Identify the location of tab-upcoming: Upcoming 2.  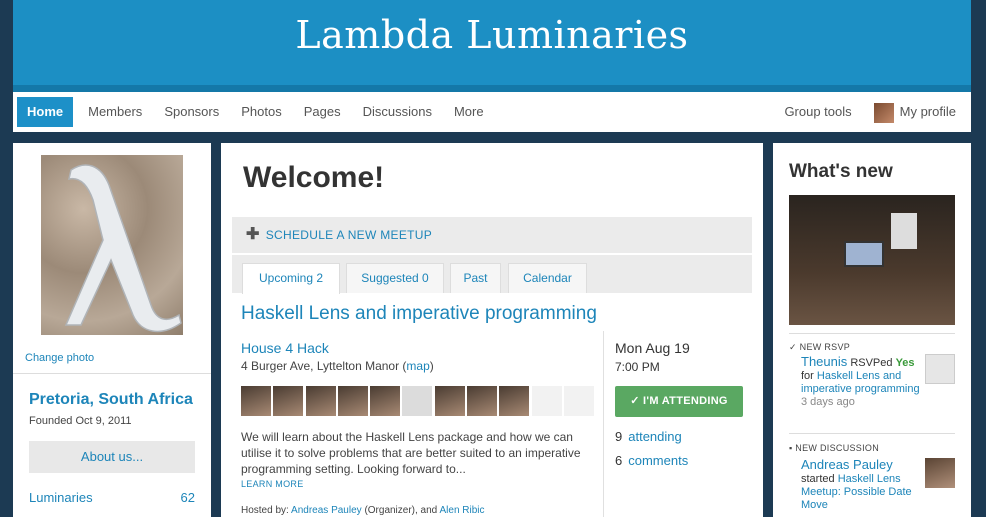
(291, 278).